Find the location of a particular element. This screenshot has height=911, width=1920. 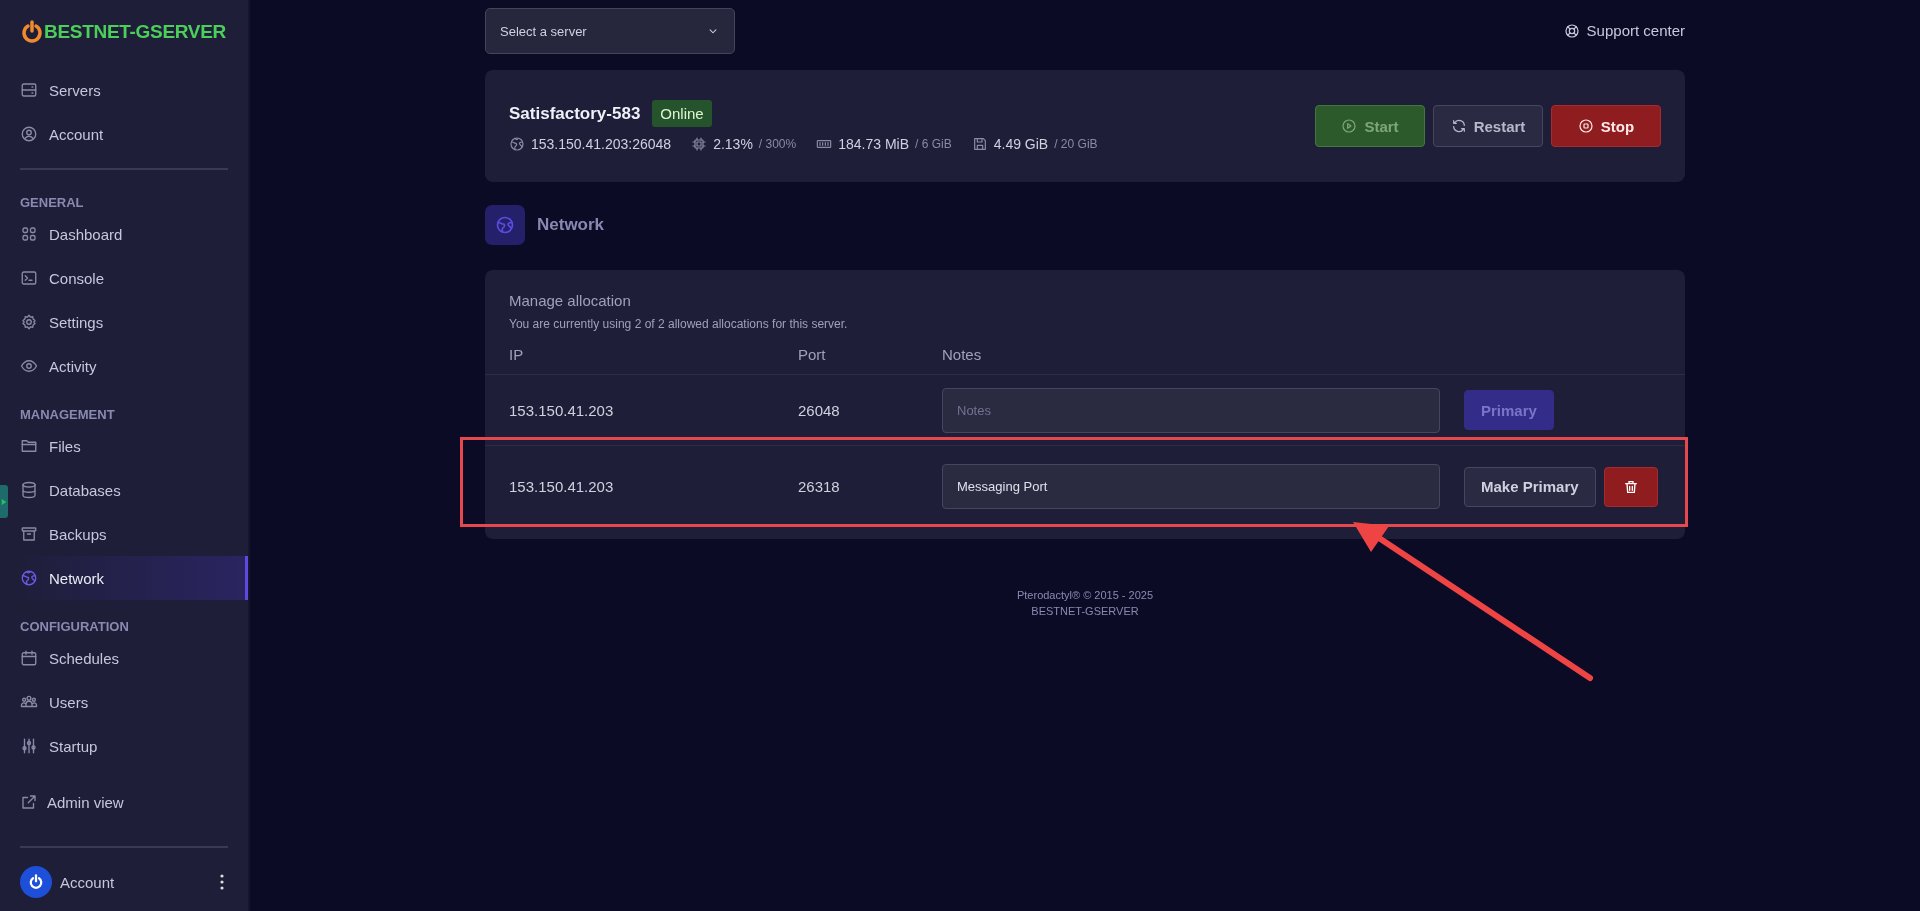

server-name: Satisfactory-583 is located at coordinates (575, 113).